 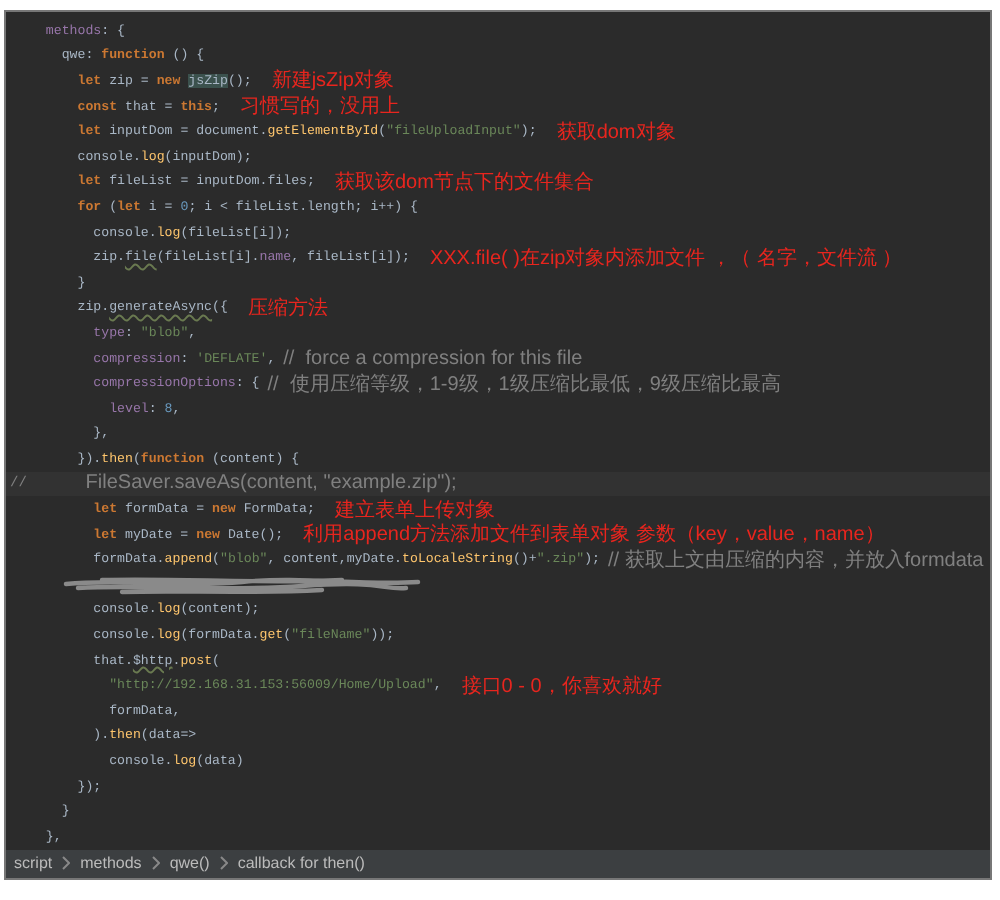 What do you see at coordinates (524, 384) in the screenshot?
I see `code-comment: // 使用压缩等级，1-9级，1级压缩比最低，9级压缩比最高` at bounding box center [524, 384].